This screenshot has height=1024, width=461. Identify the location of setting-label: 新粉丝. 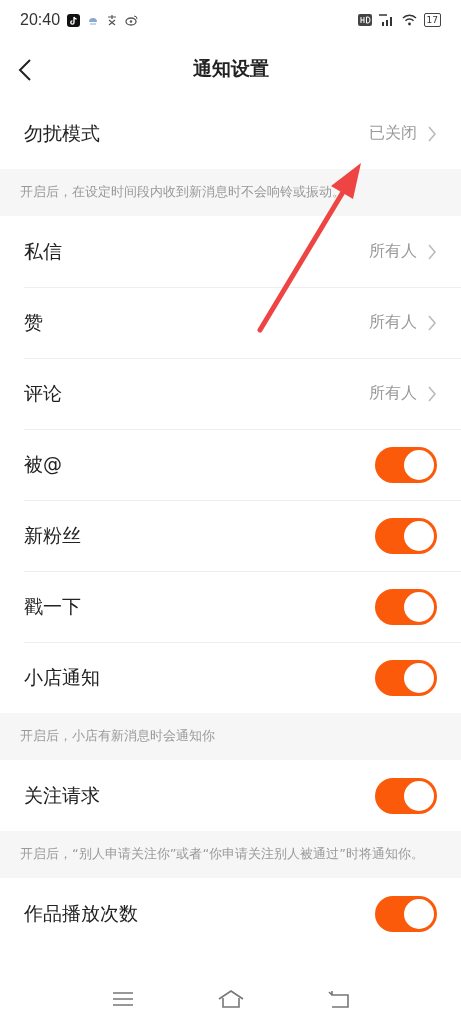
(52, 535).